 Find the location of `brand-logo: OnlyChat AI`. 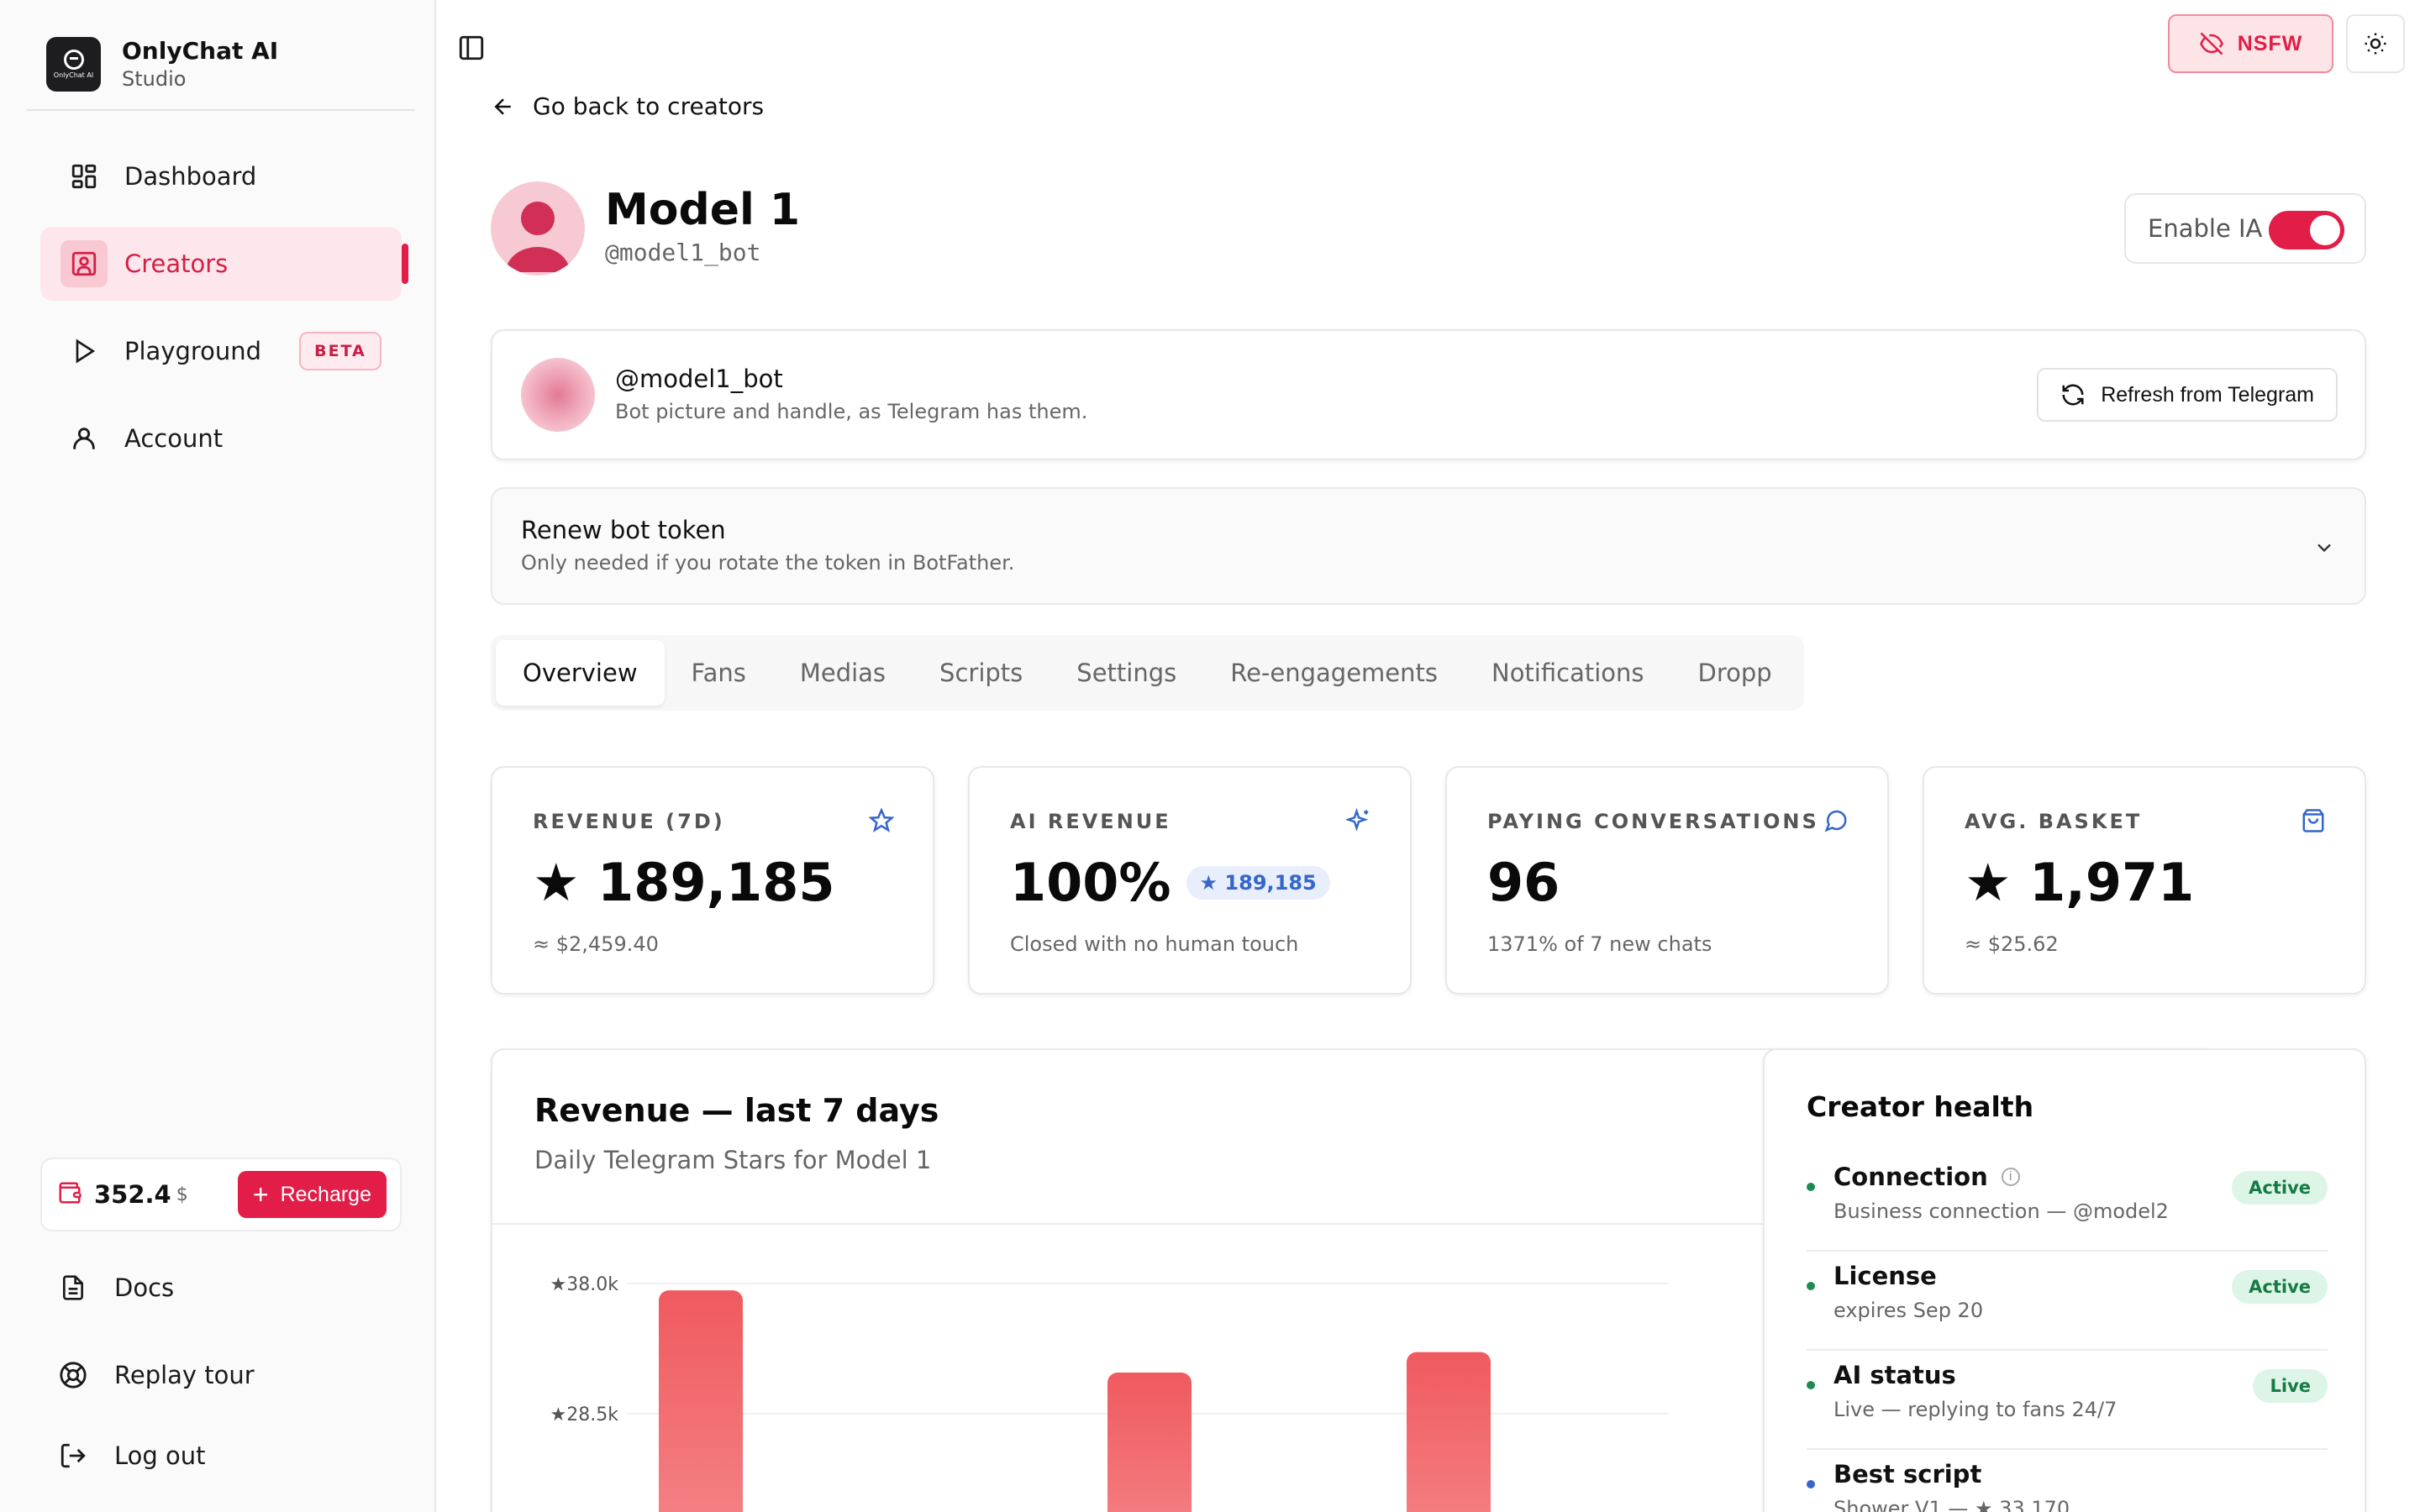

brand-logo: OnlyChat AI is located at coordinates (73, 64).